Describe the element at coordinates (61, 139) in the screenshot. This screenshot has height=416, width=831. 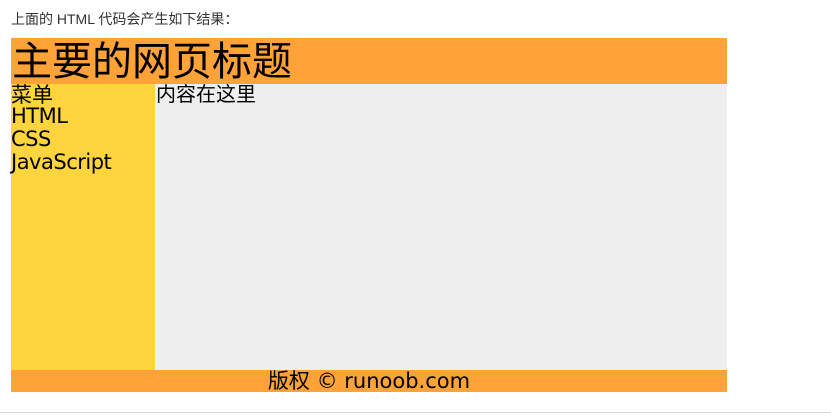
I see `menu-list: HTML CSS JavaScript` at that location.